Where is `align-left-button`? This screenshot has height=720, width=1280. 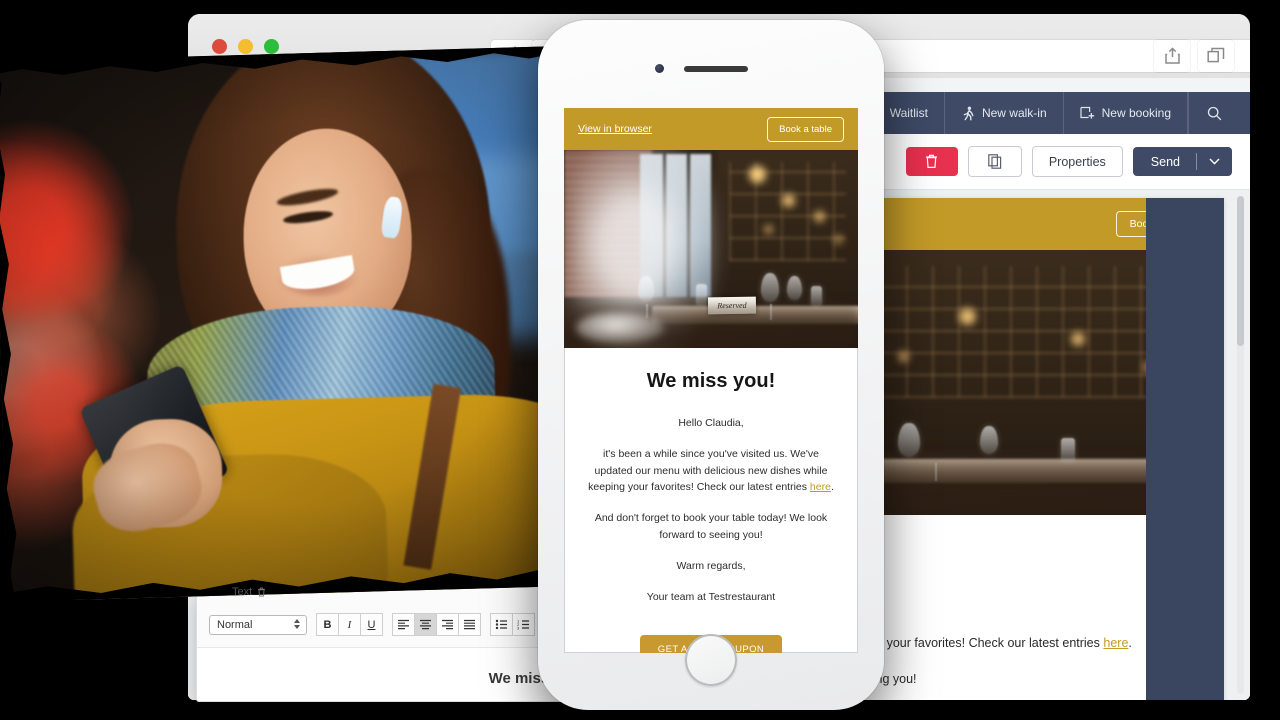 align-left-button is located at coordinates (403, 624).